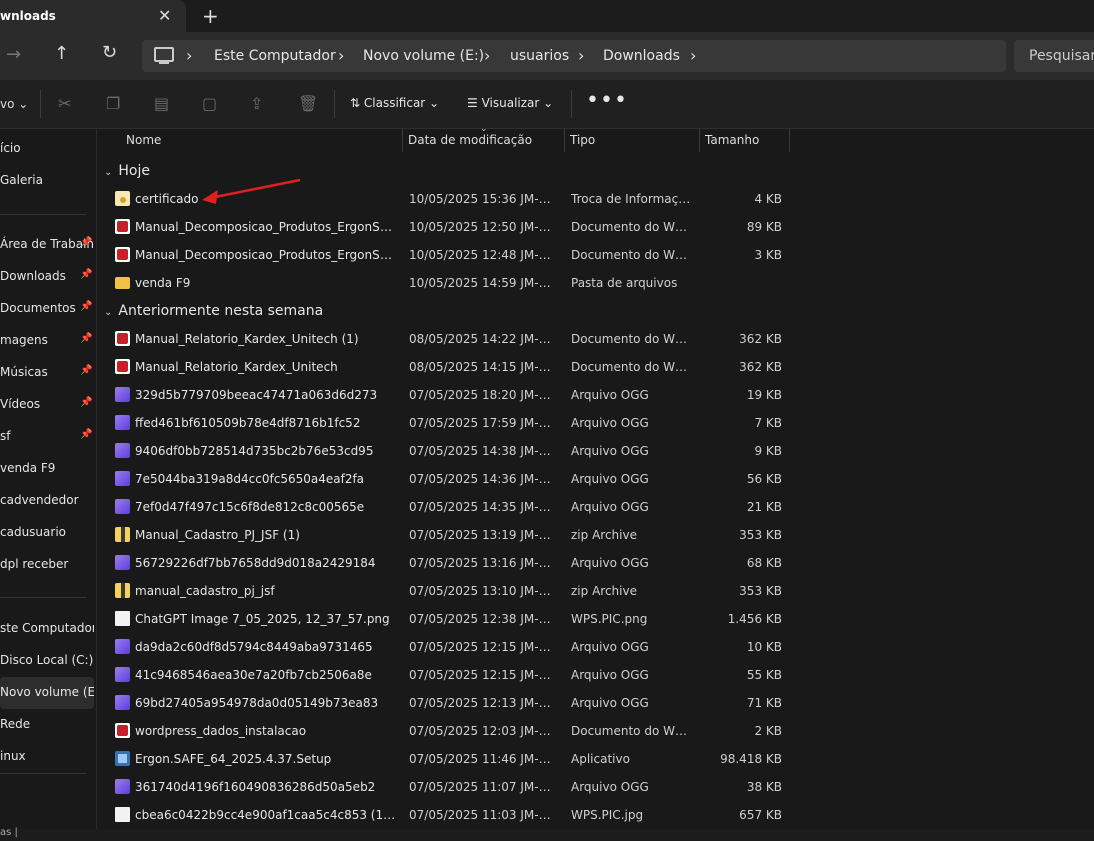 The width and height of the screenshot is (1094, 841). What do you see at coordinates (744, 141) in the screenshot?
I see `column-header-size: Tamanho` at bounding box center [744, 141].